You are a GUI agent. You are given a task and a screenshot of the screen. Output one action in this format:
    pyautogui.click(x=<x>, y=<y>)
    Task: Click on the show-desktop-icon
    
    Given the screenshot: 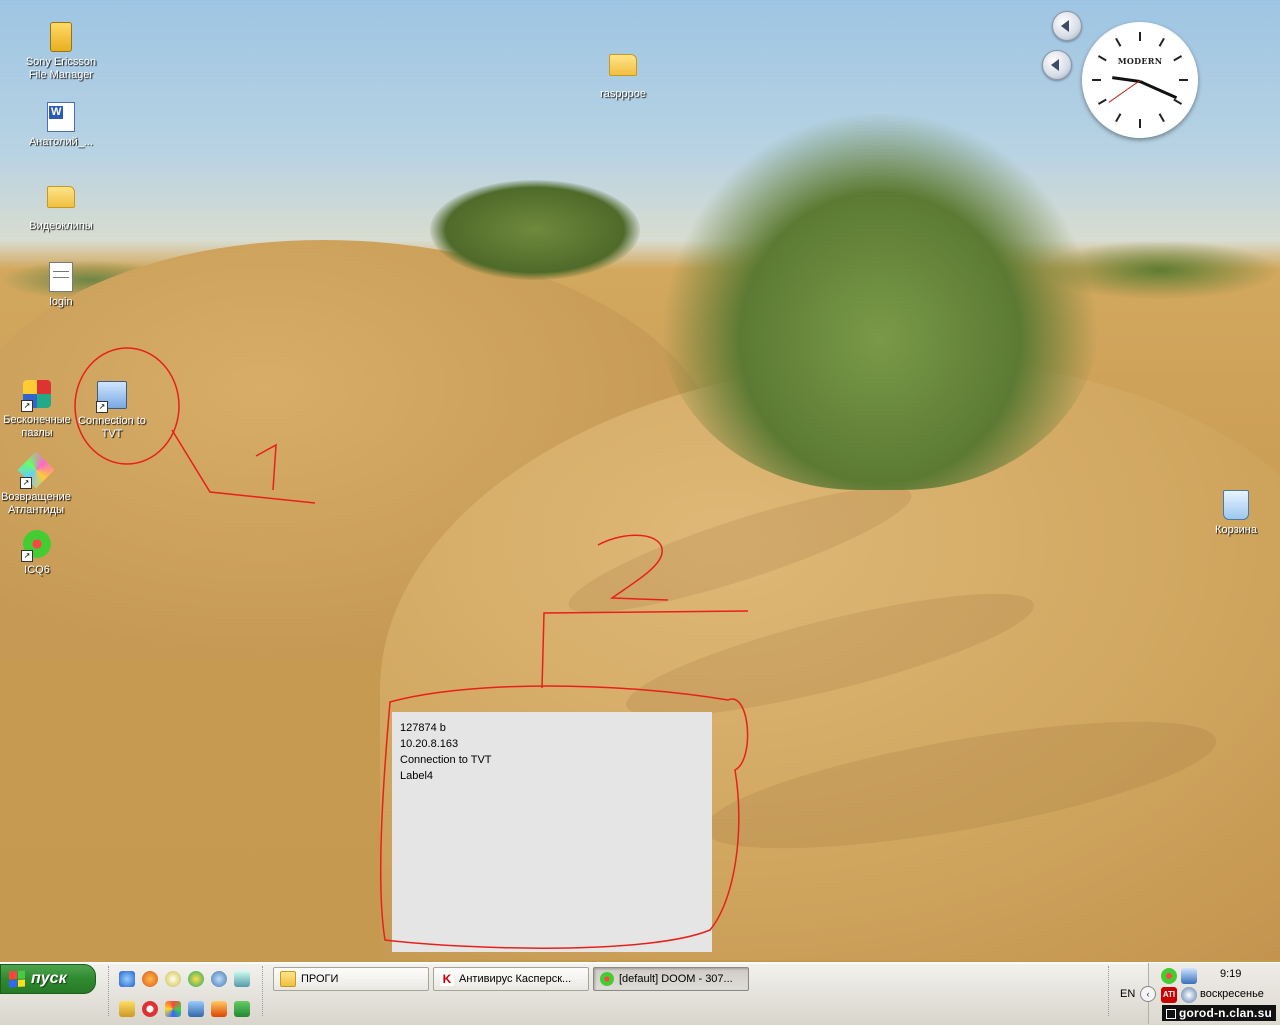 What is the action you would take?
    pyautogui.click(x=196, y=1009)
    